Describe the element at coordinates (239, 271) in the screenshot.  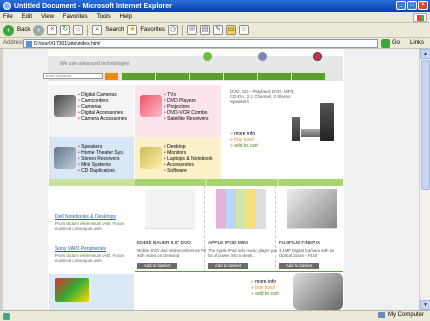
I see `bottom-feature-divider` at that location.